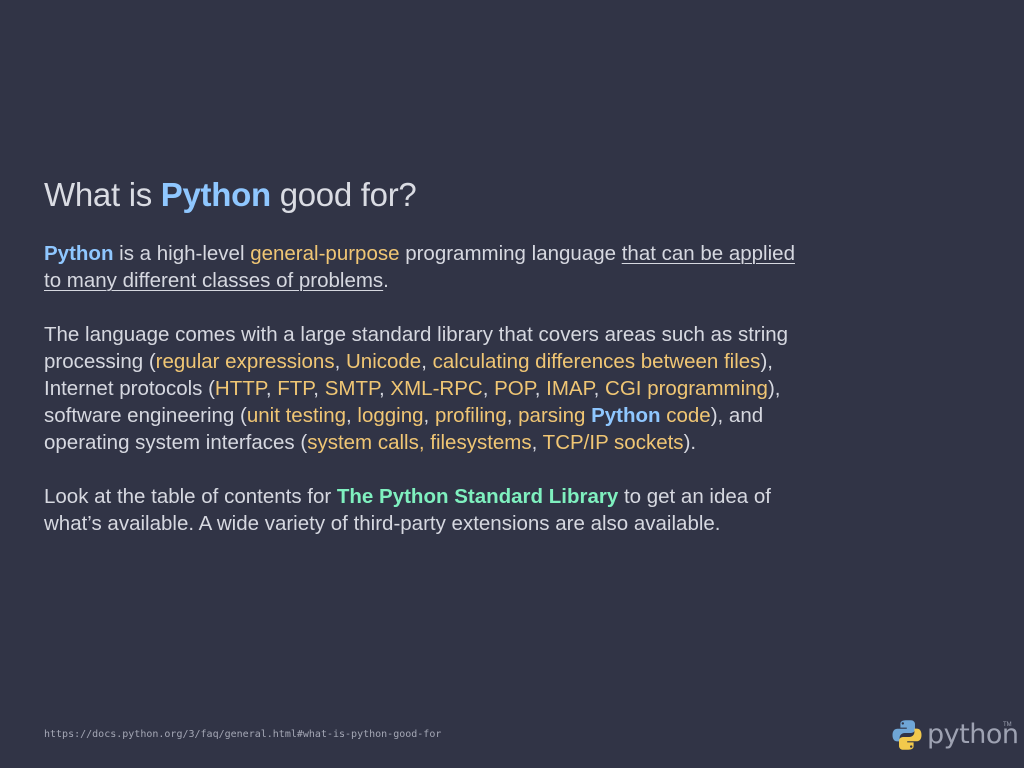  I want to click on parsing-code-link: code, so click(685, 415).